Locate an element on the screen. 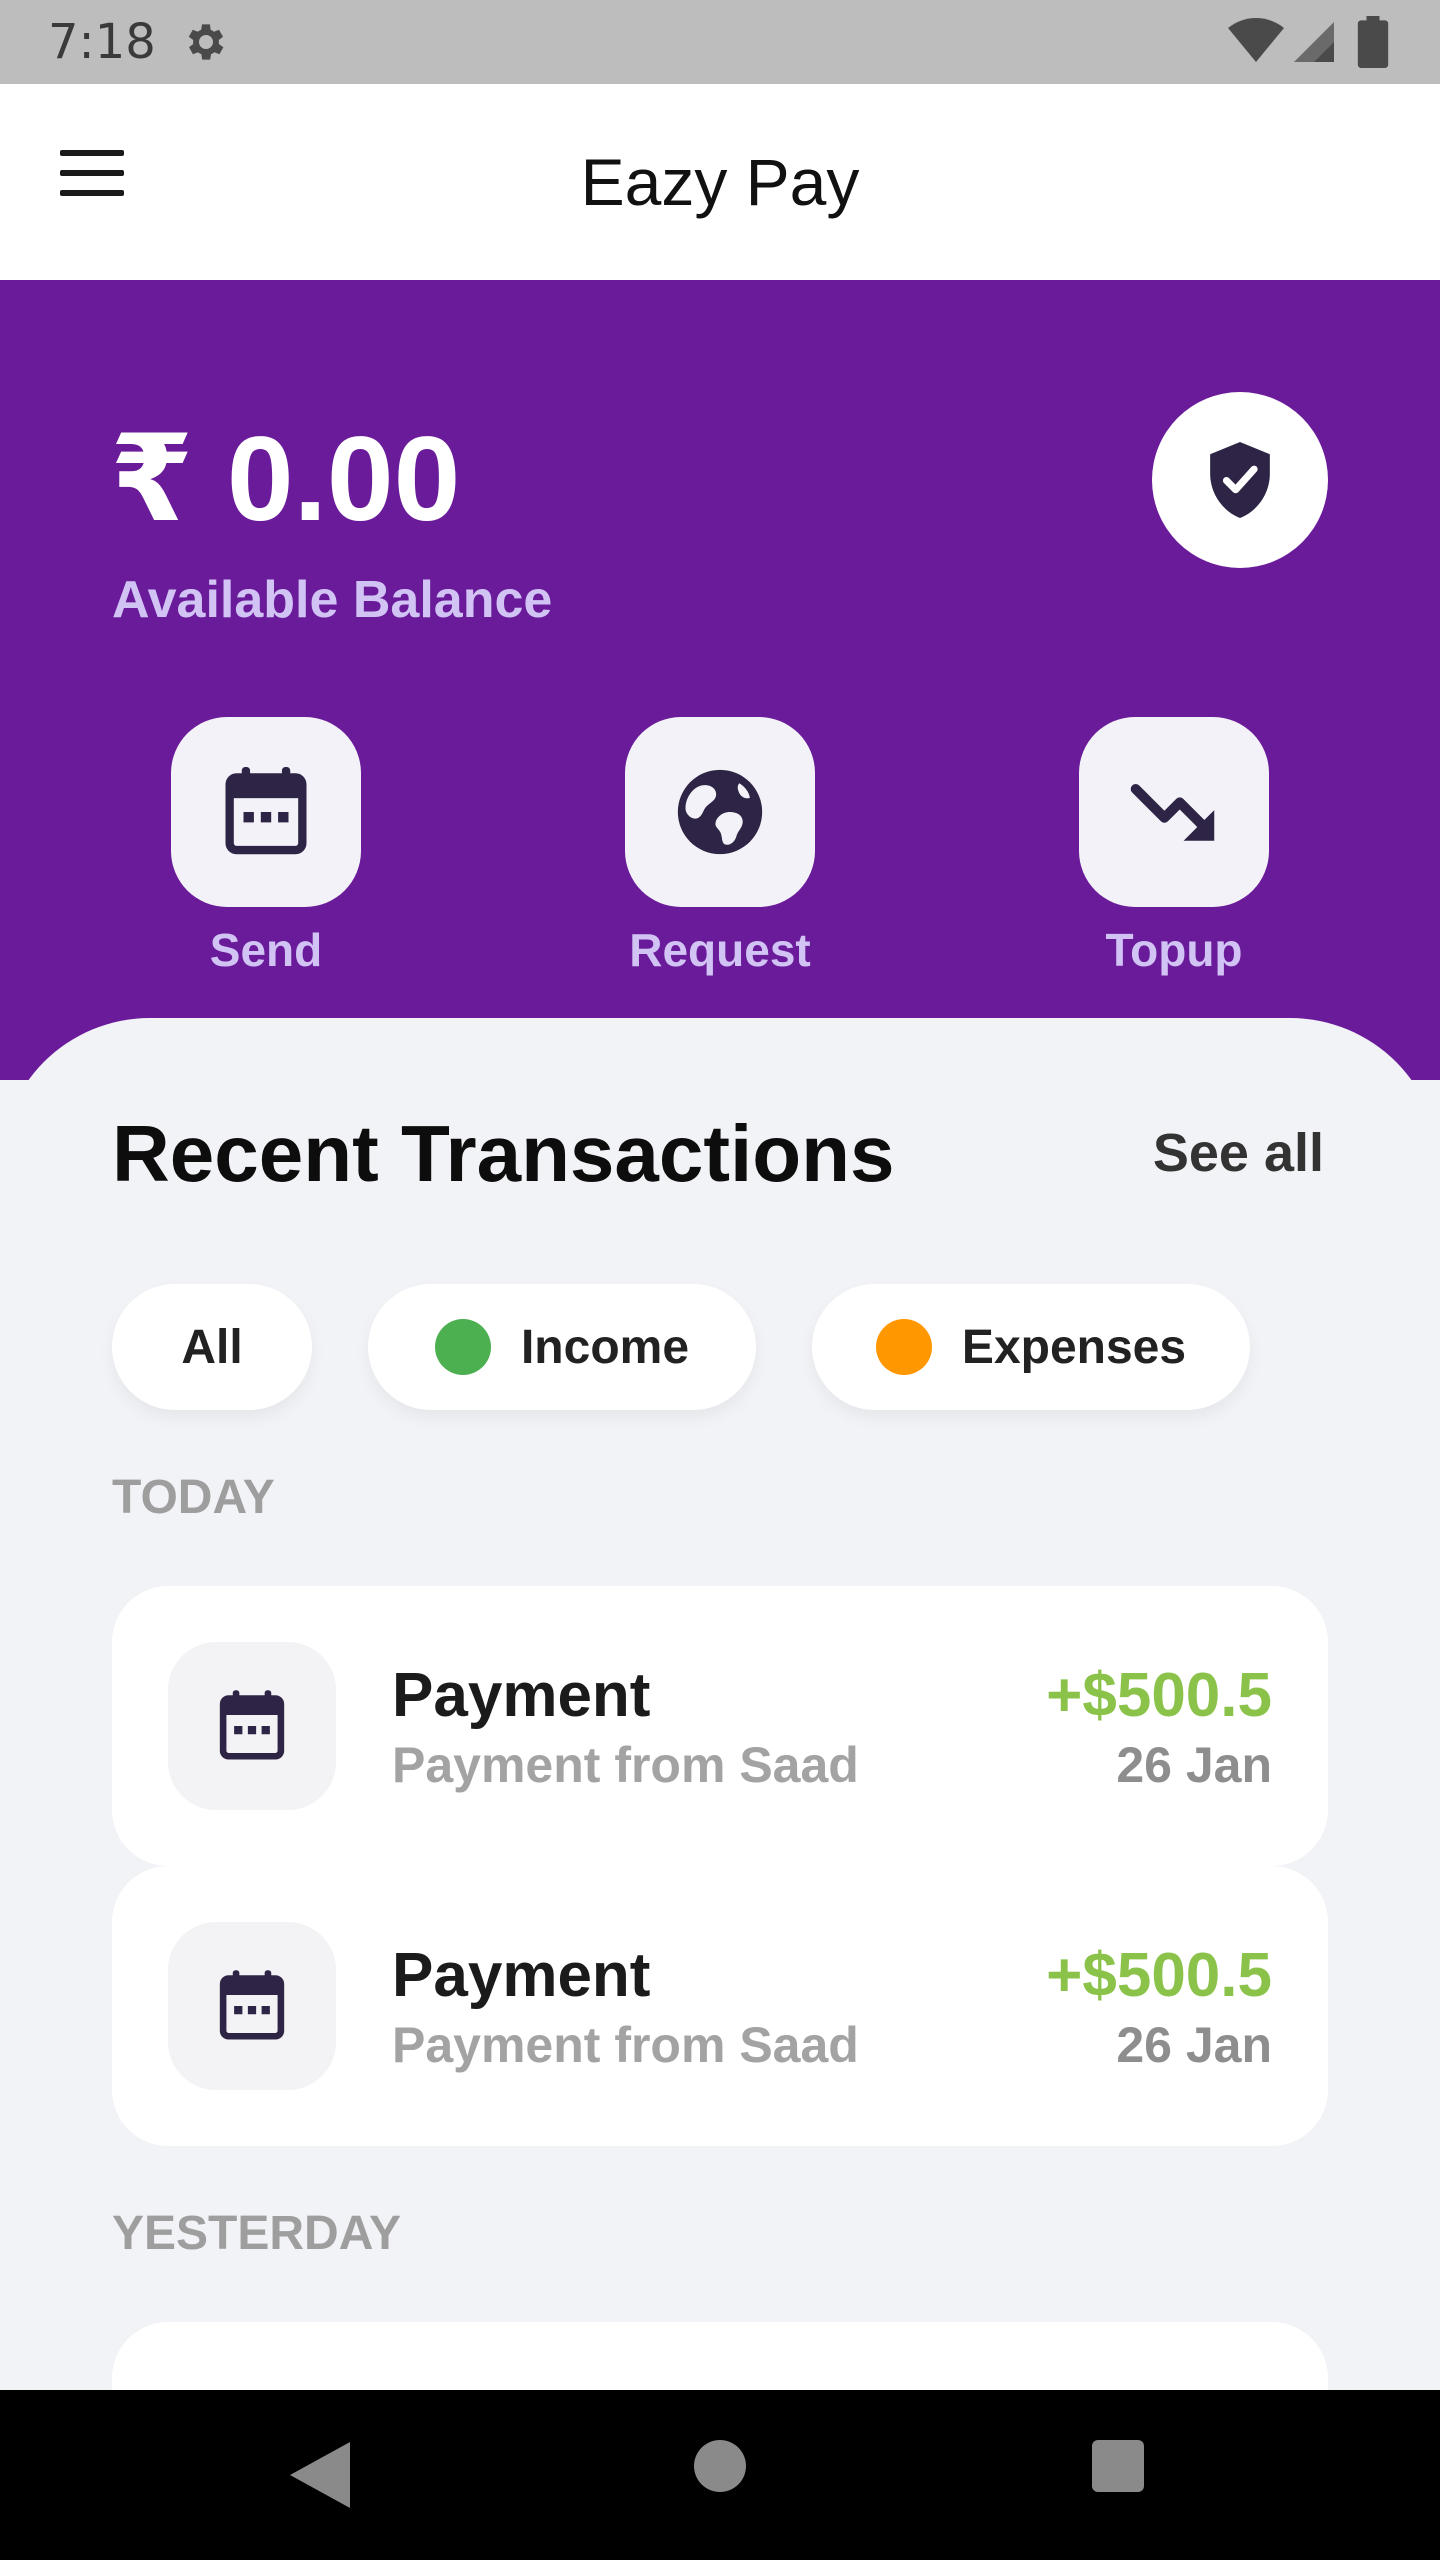  status-time: 7:18 is located at coordinates (102, 42).